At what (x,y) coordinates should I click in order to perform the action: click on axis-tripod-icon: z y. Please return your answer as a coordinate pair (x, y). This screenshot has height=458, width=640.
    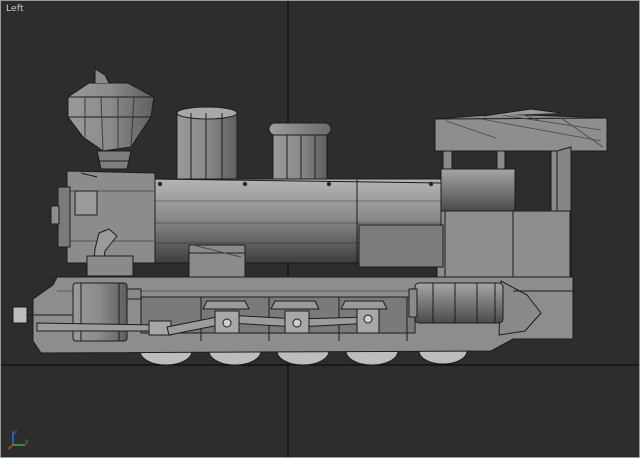
    Looking at the image, I should click on (18, 439).